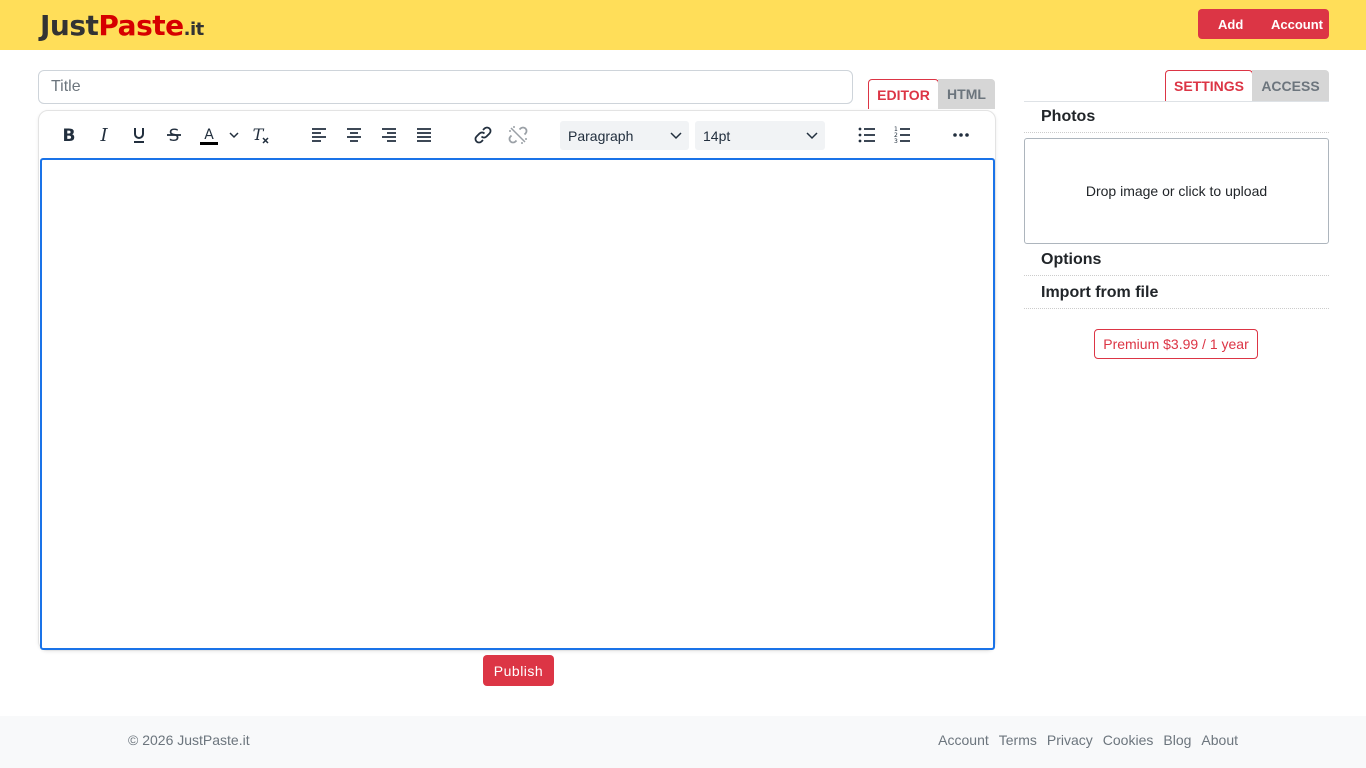  I want to click on logo: JustPaste.it, so click(122, 28).